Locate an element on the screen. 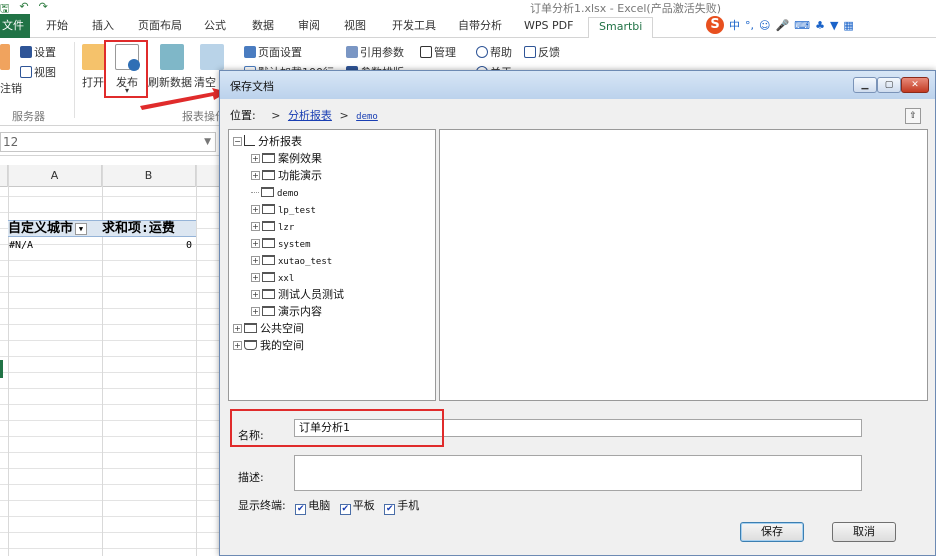  tree-item-public-space: + 公共空间 is located at coordinates (268, 329).